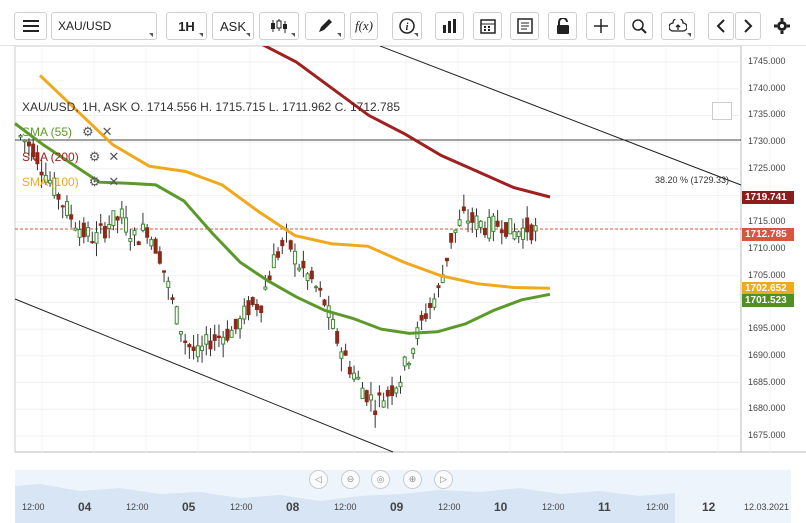 Image resolution: width=806 pixels, height=523 pixels. I want to click on legend-sma-55: SMA (55) ⚙ ✕, so click(67, 132).